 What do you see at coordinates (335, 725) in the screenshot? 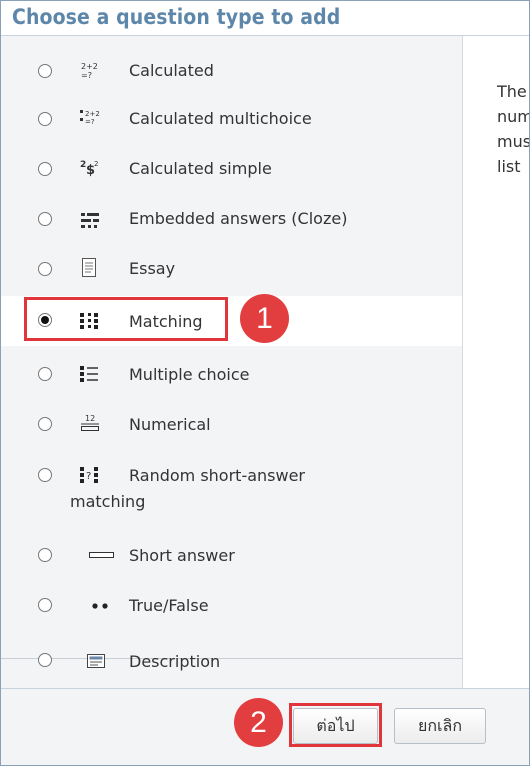
I see `highlight-box-next` at bounding box center [335, 725].